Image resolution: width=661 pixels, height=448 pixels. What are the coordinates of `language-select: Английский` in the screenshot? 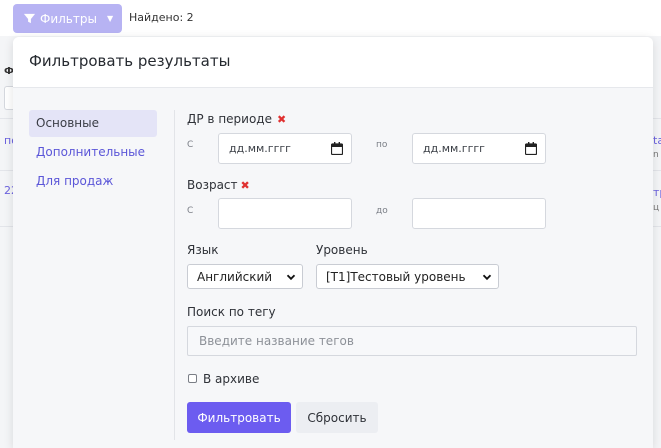 It's located at (245, 276).